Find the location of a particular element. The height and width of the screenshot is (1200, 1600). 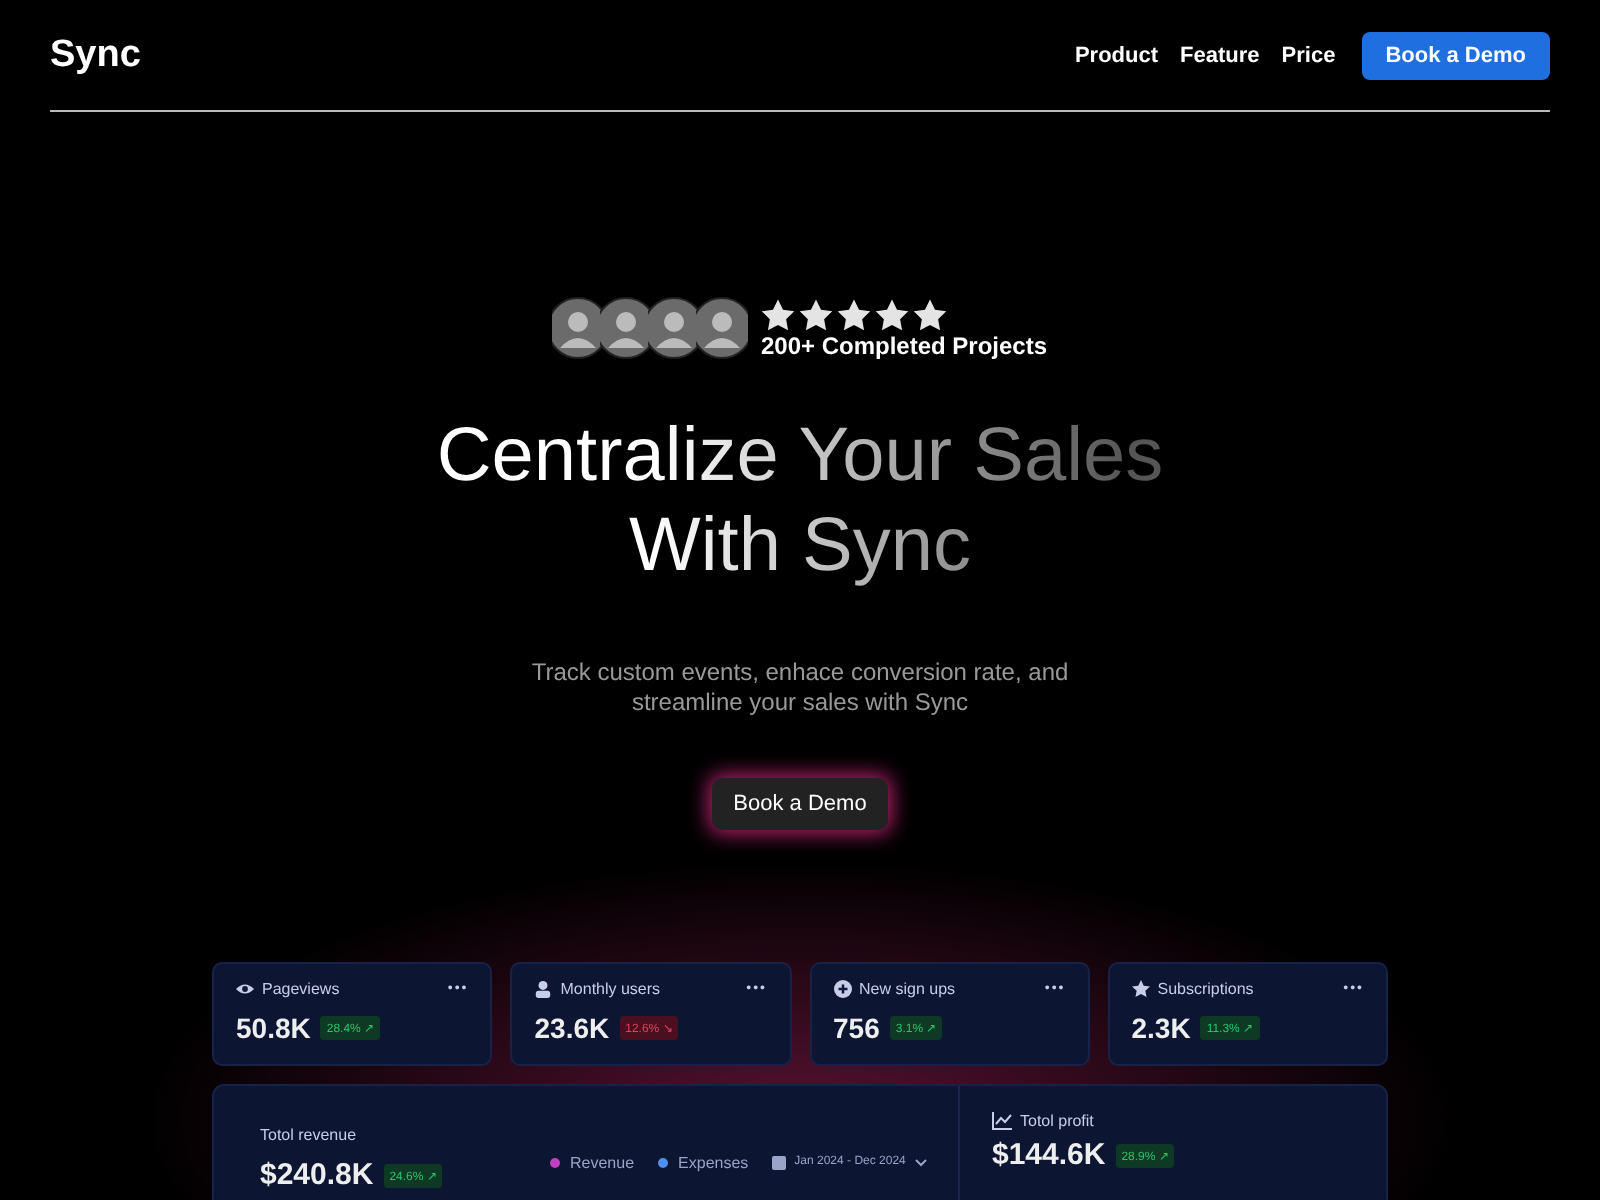

avatar-icon is located at coordinates (722, 328).